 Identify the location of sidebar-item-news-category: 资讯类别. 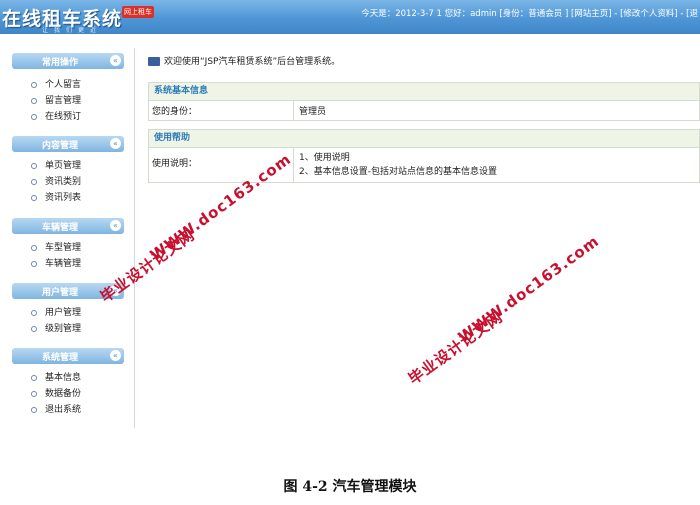
(56, 182).